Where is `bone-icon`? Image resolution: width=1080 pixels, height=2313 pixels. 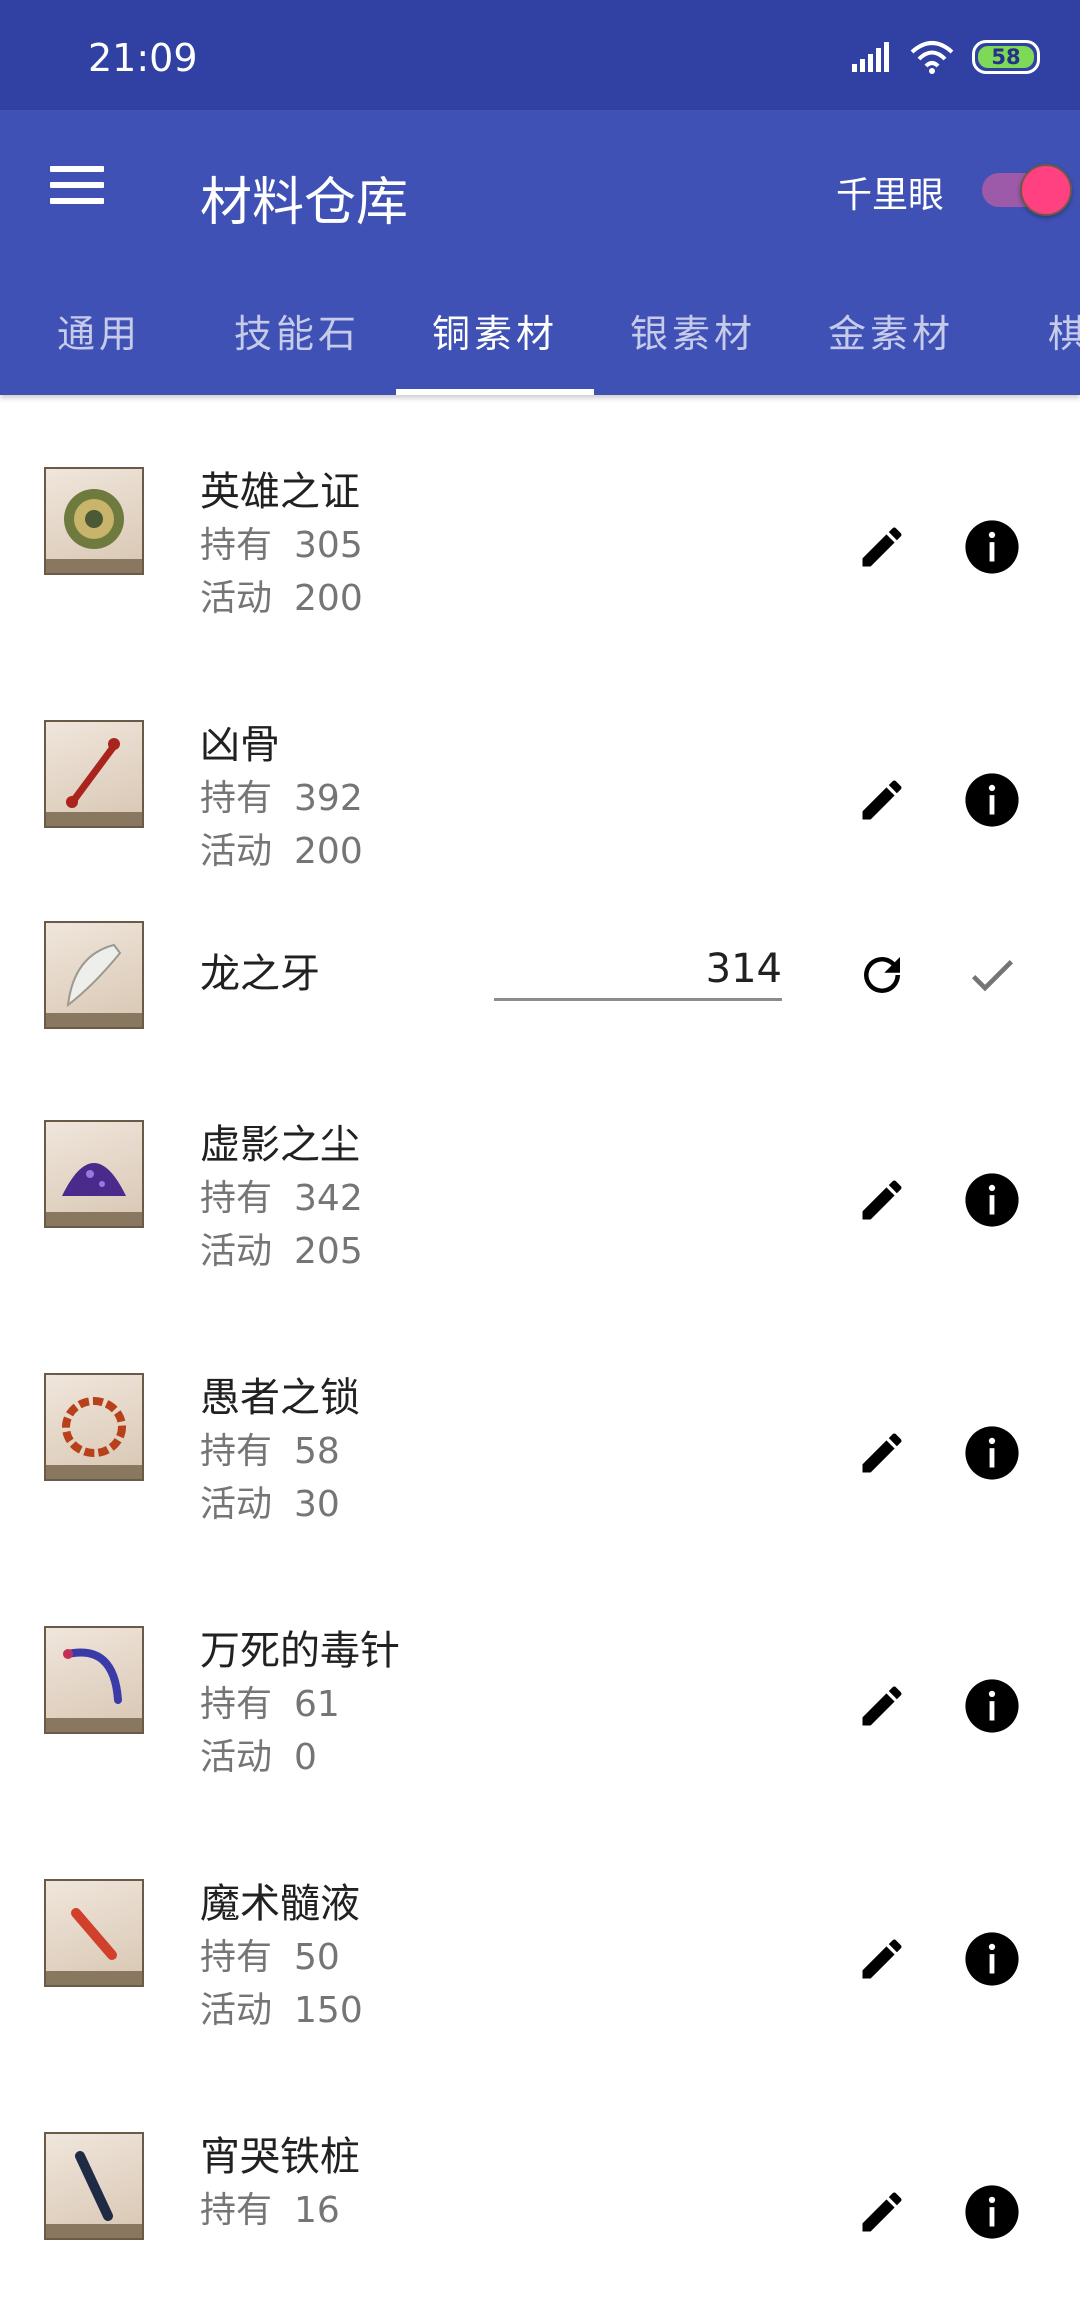 bone-icon is located at coordinates (94, 774).